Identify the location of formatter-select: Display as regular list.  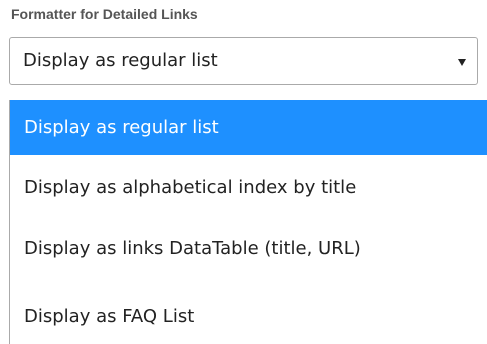
(243, 61).